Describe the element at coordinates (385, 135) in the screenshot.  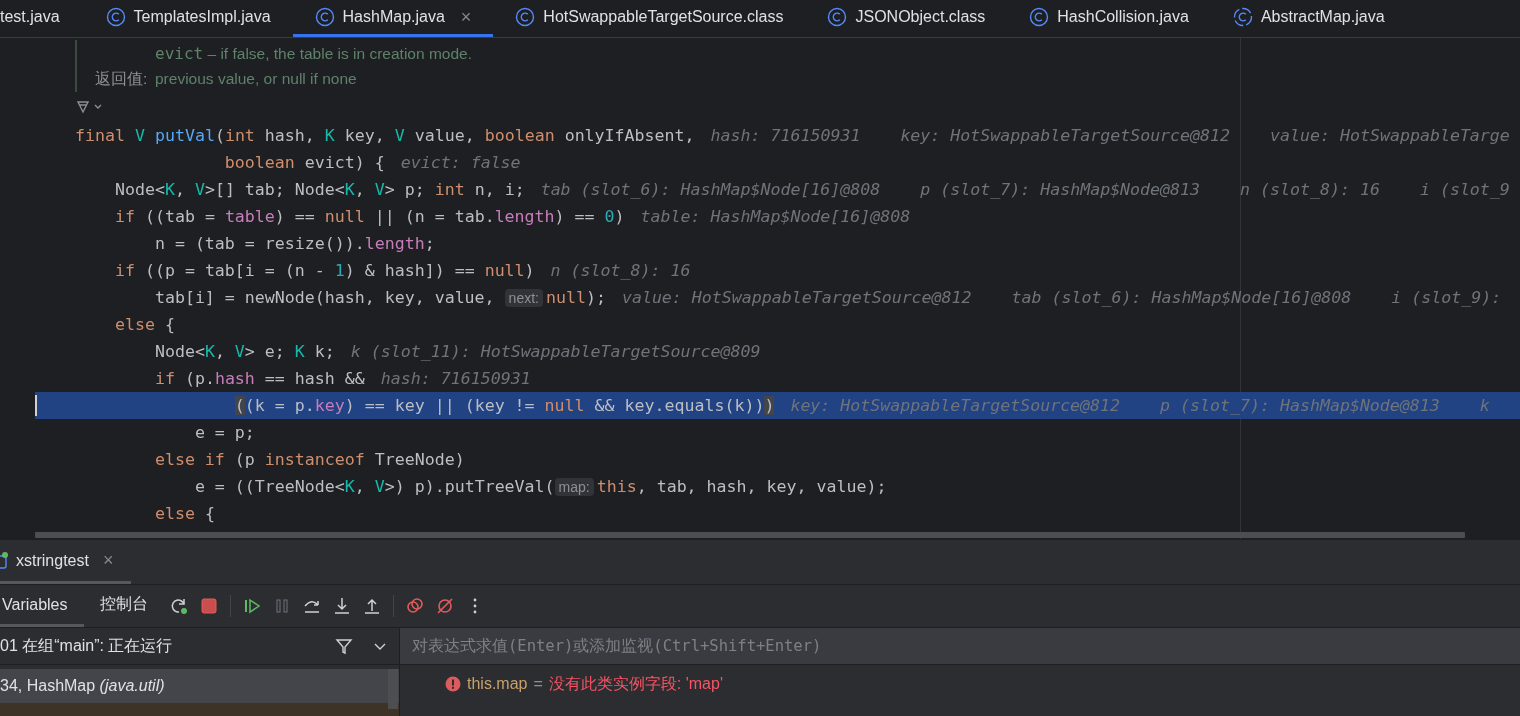
I see `code-text: final V putVal(int hash, K key, V value, boolean onlyIfAbsent,` at that location.